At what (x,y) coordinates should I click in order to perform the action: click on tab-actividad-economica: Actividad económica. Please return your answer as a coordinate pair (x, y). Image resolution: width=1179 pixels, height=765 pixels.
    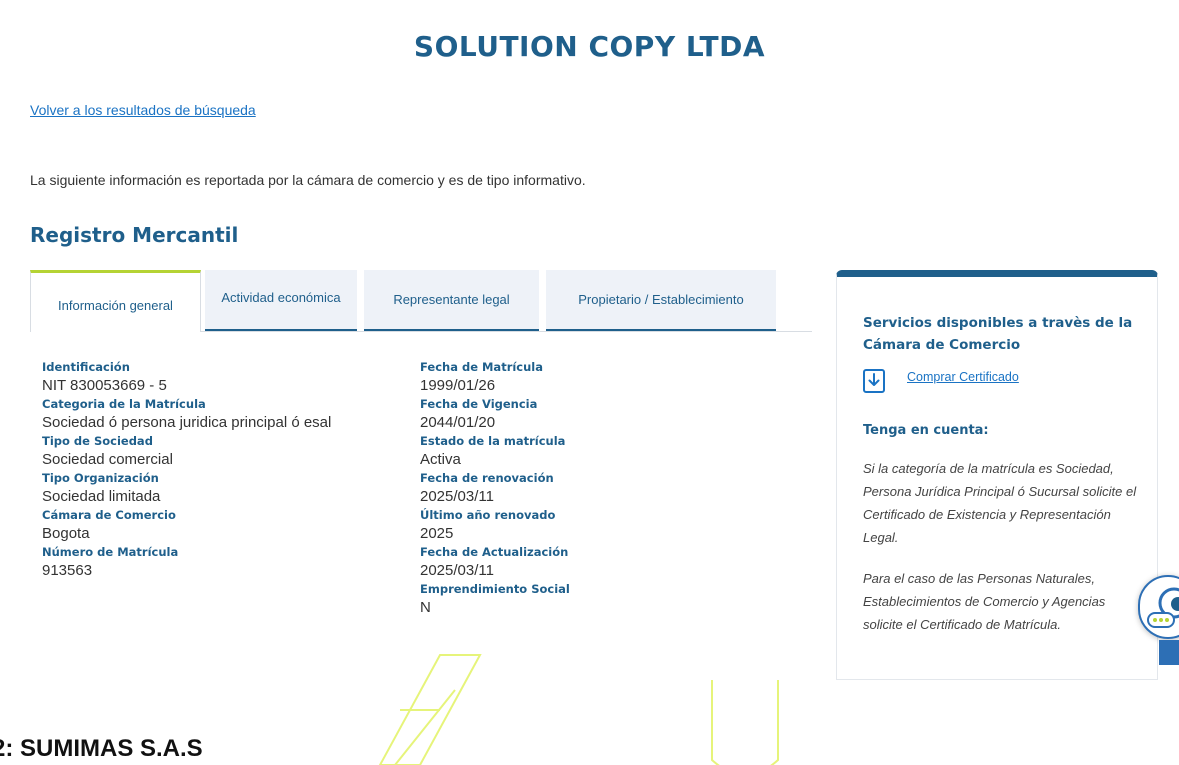
    Looking at the image, I should click on (281, 300).